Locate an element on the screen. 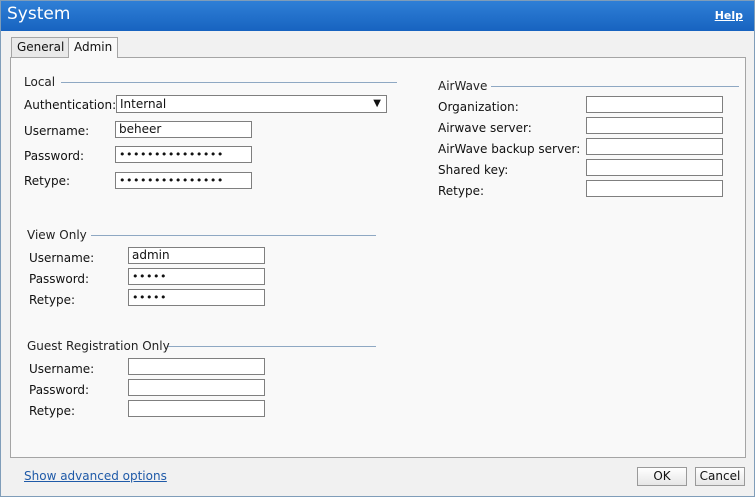  authentication-label: Authentication: is located at coordinates (70, 105).